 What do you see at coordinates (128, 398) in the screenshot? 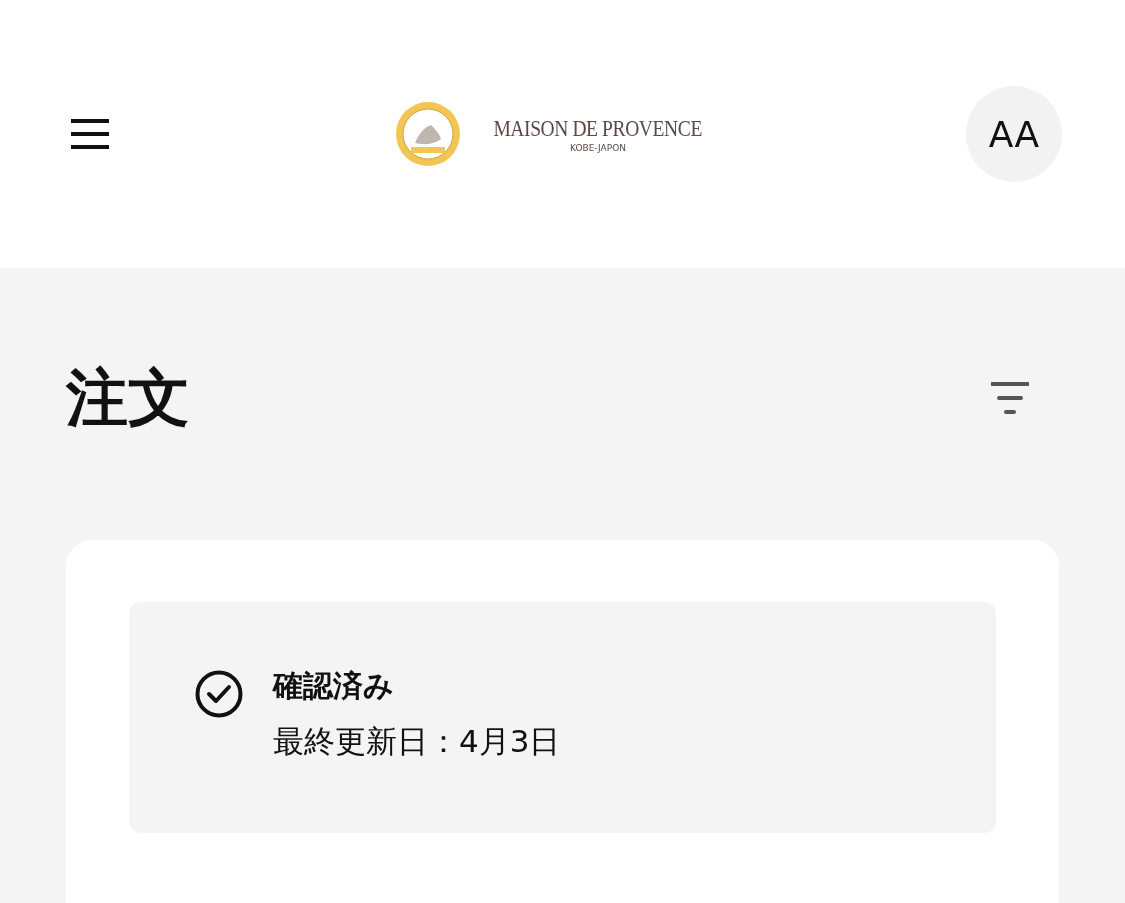
I see `page-title: 注文` at bounding box center [128, 398].